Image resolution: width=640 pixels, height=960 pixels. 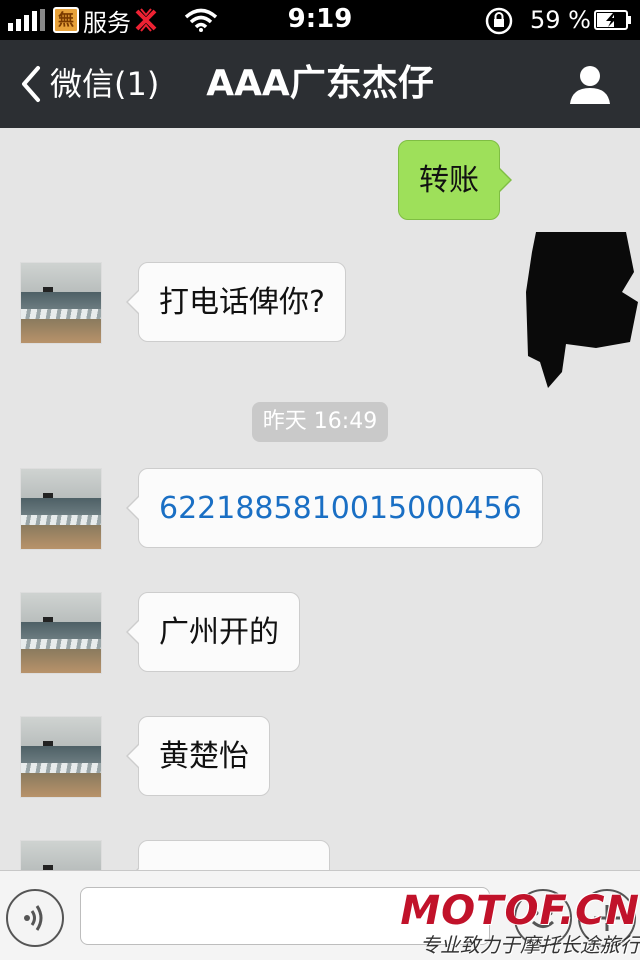 I want to click on watermark: MOTOF.CN 专业致力于摩托长途旅行, so click(x=518, y=924).